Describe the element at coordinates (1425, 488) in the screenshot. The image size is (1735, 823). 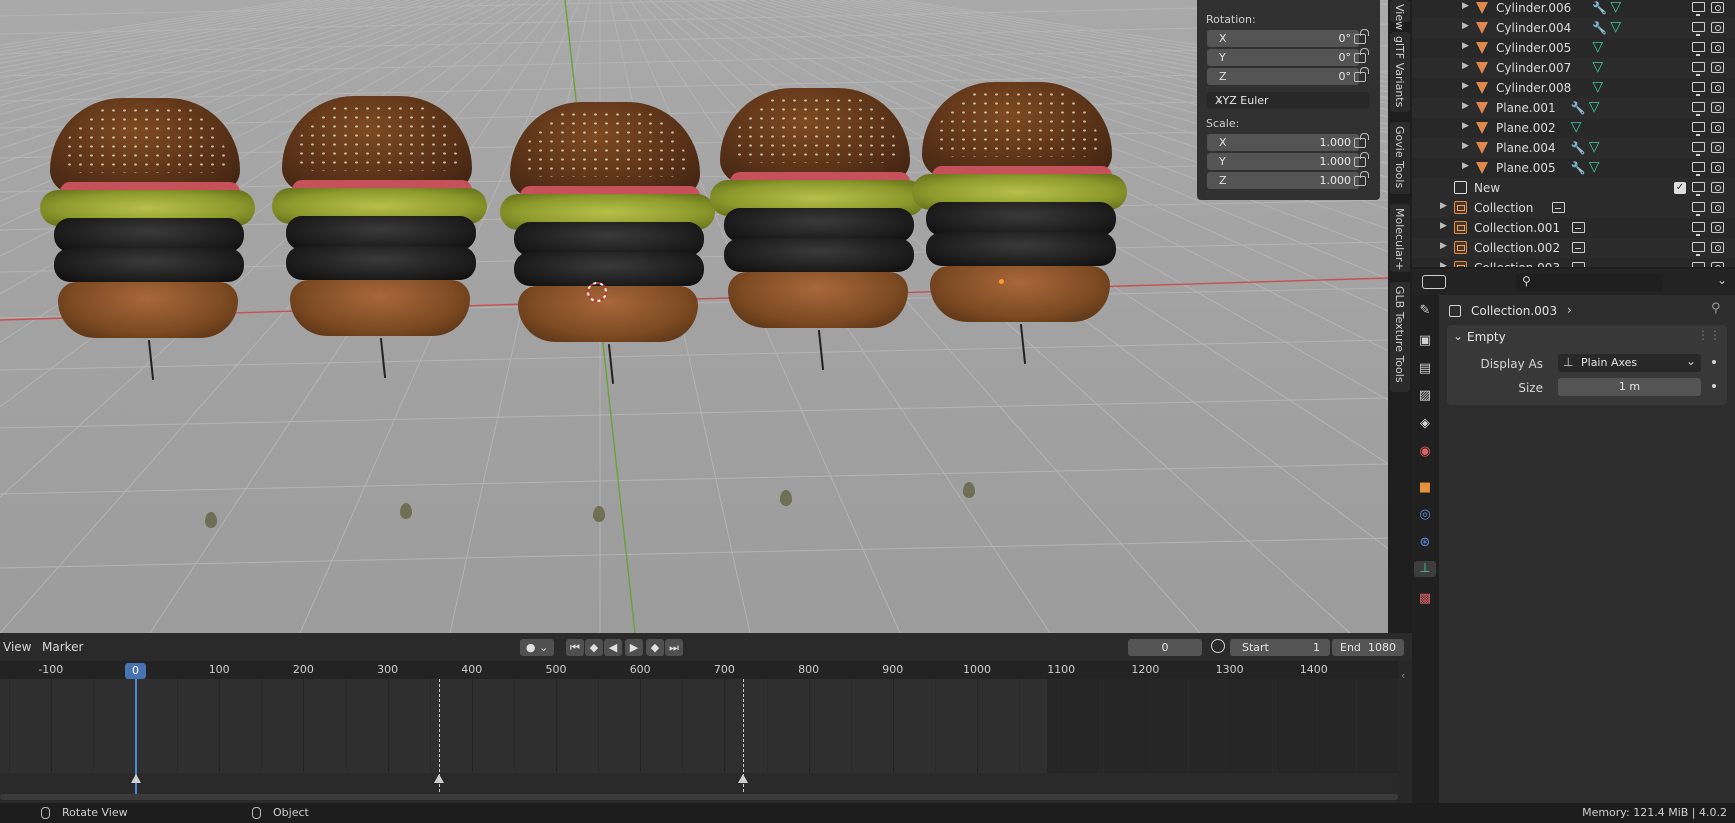
I see `object-icon: ■` at that location.